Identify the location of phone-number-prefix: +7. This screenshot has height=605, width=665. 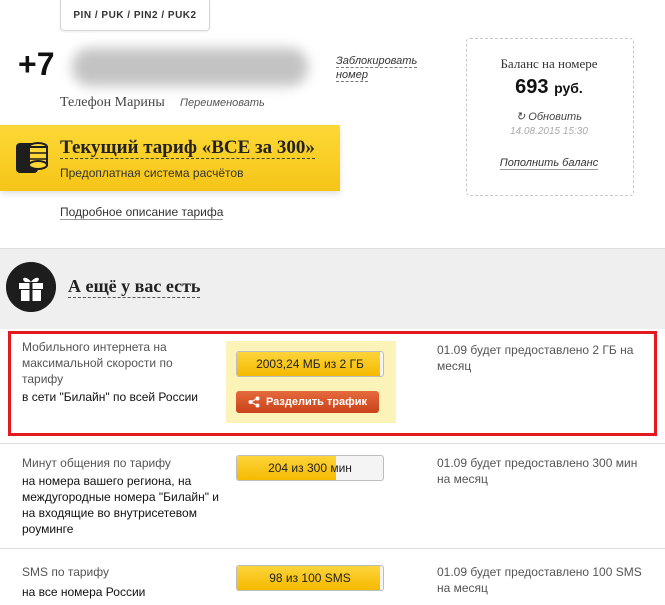
(36, 64).